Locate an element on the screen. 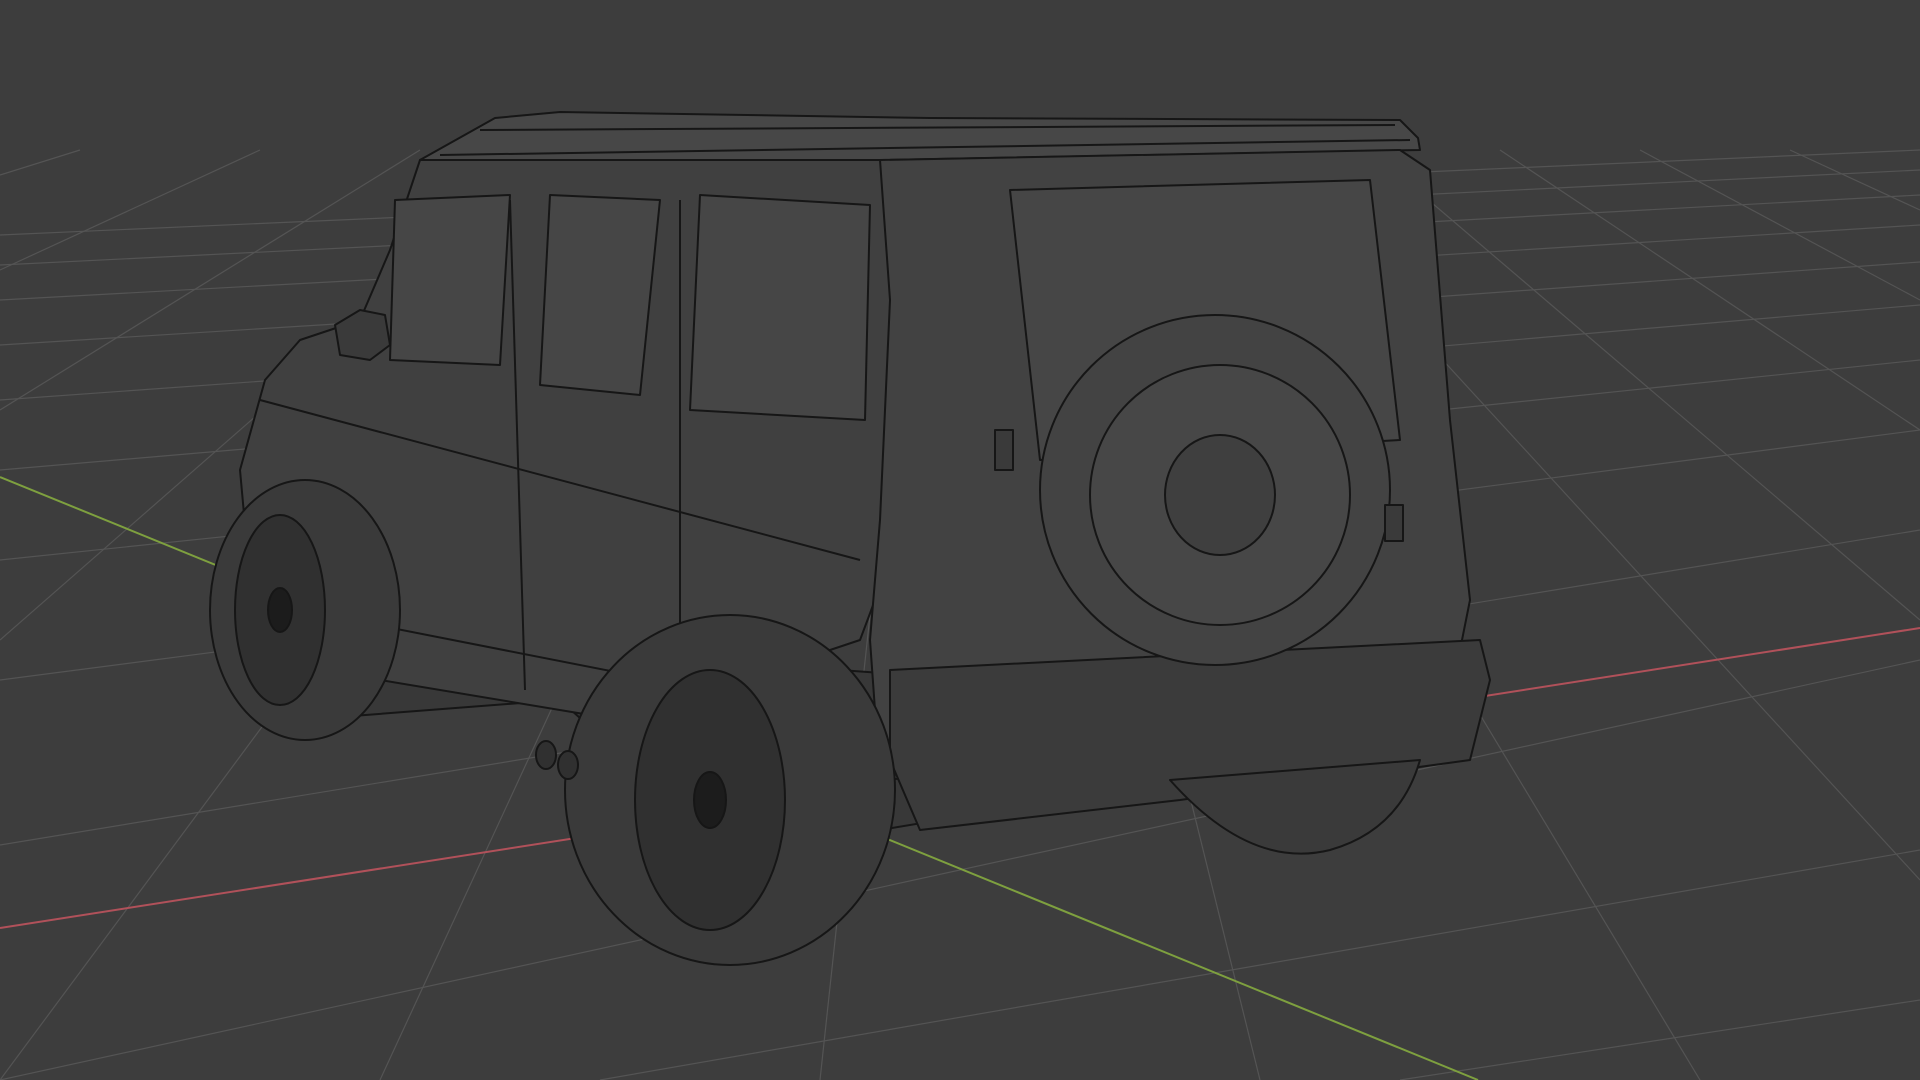 The image size is (1920, 1080). suv-rear-wheel-hub is located at coordinates (710, 800).